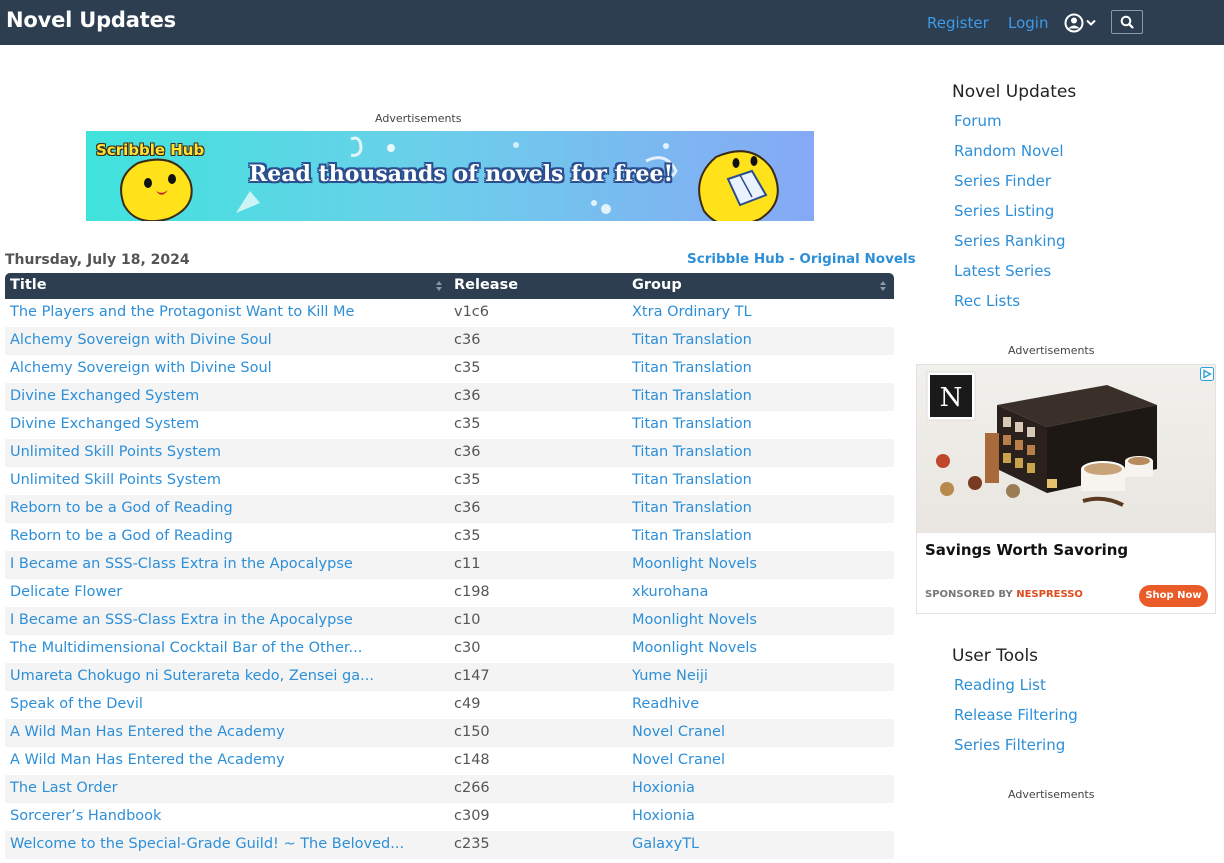  I want to click on search-button, so click(1127, 22).